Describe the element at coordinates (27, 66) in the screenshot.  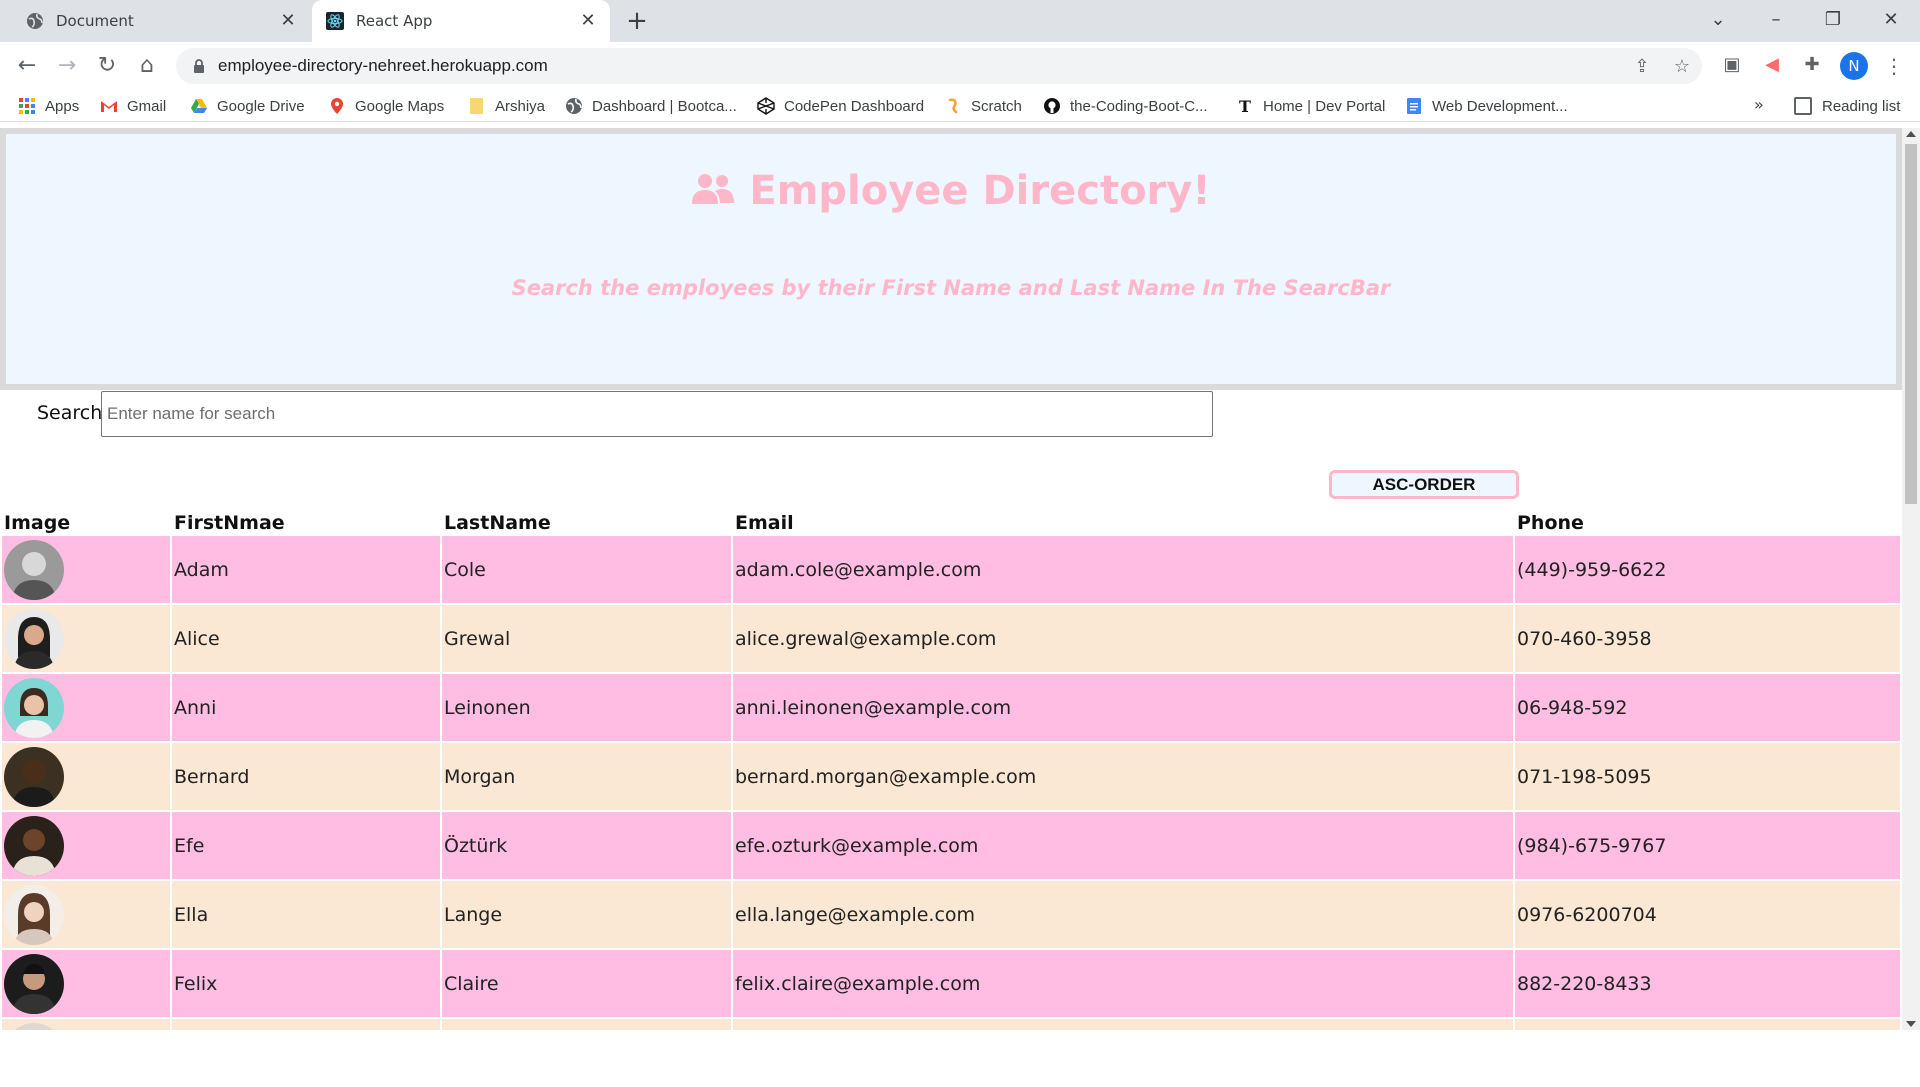
I see `back-icon: ←` at that location.